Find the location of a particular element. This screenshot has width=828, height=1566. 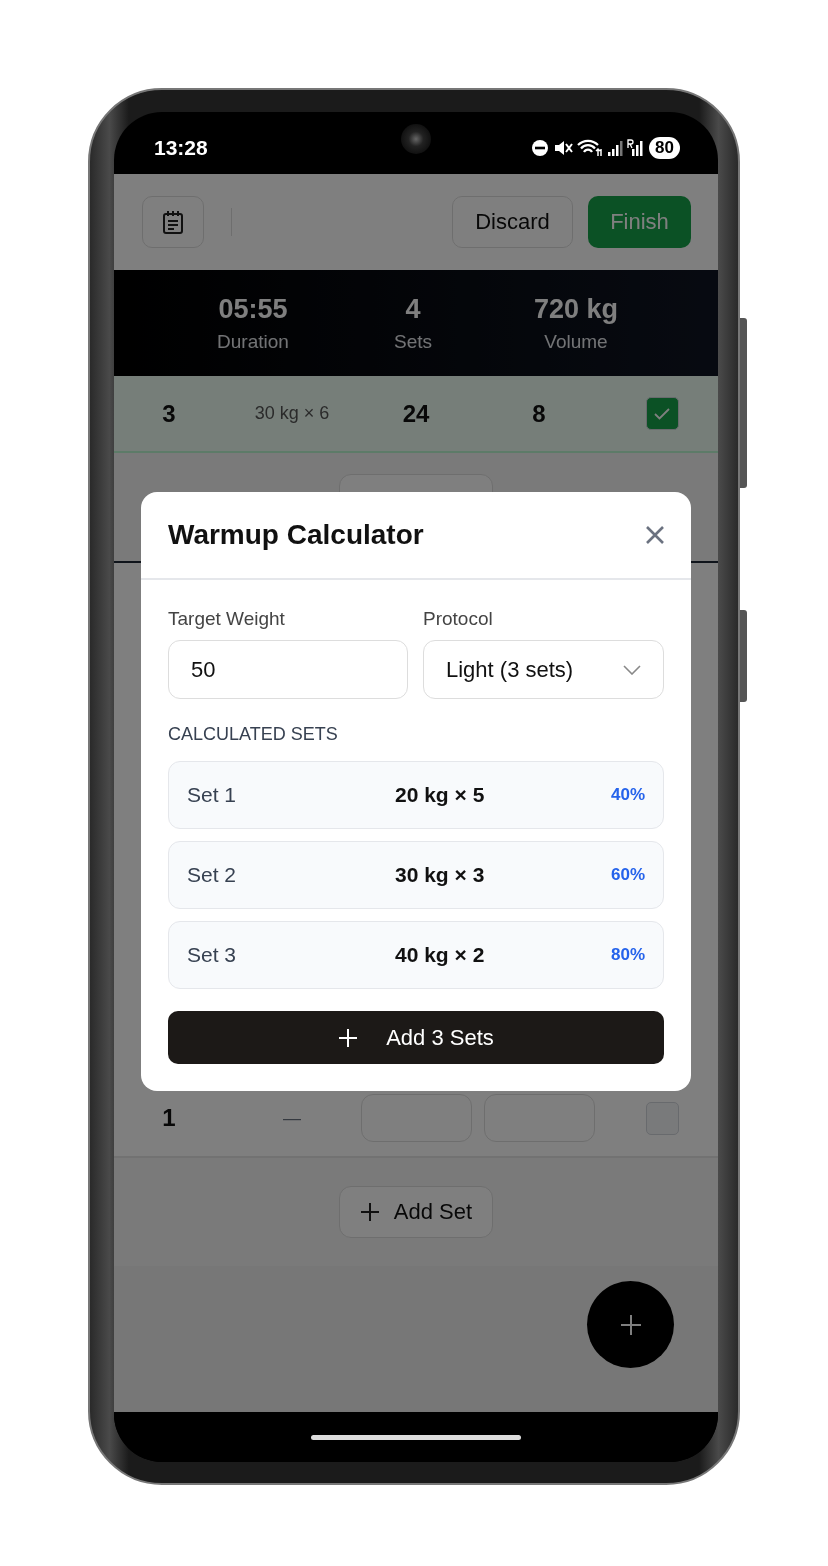

clipboard-icon is located at coordinates (173, 222).